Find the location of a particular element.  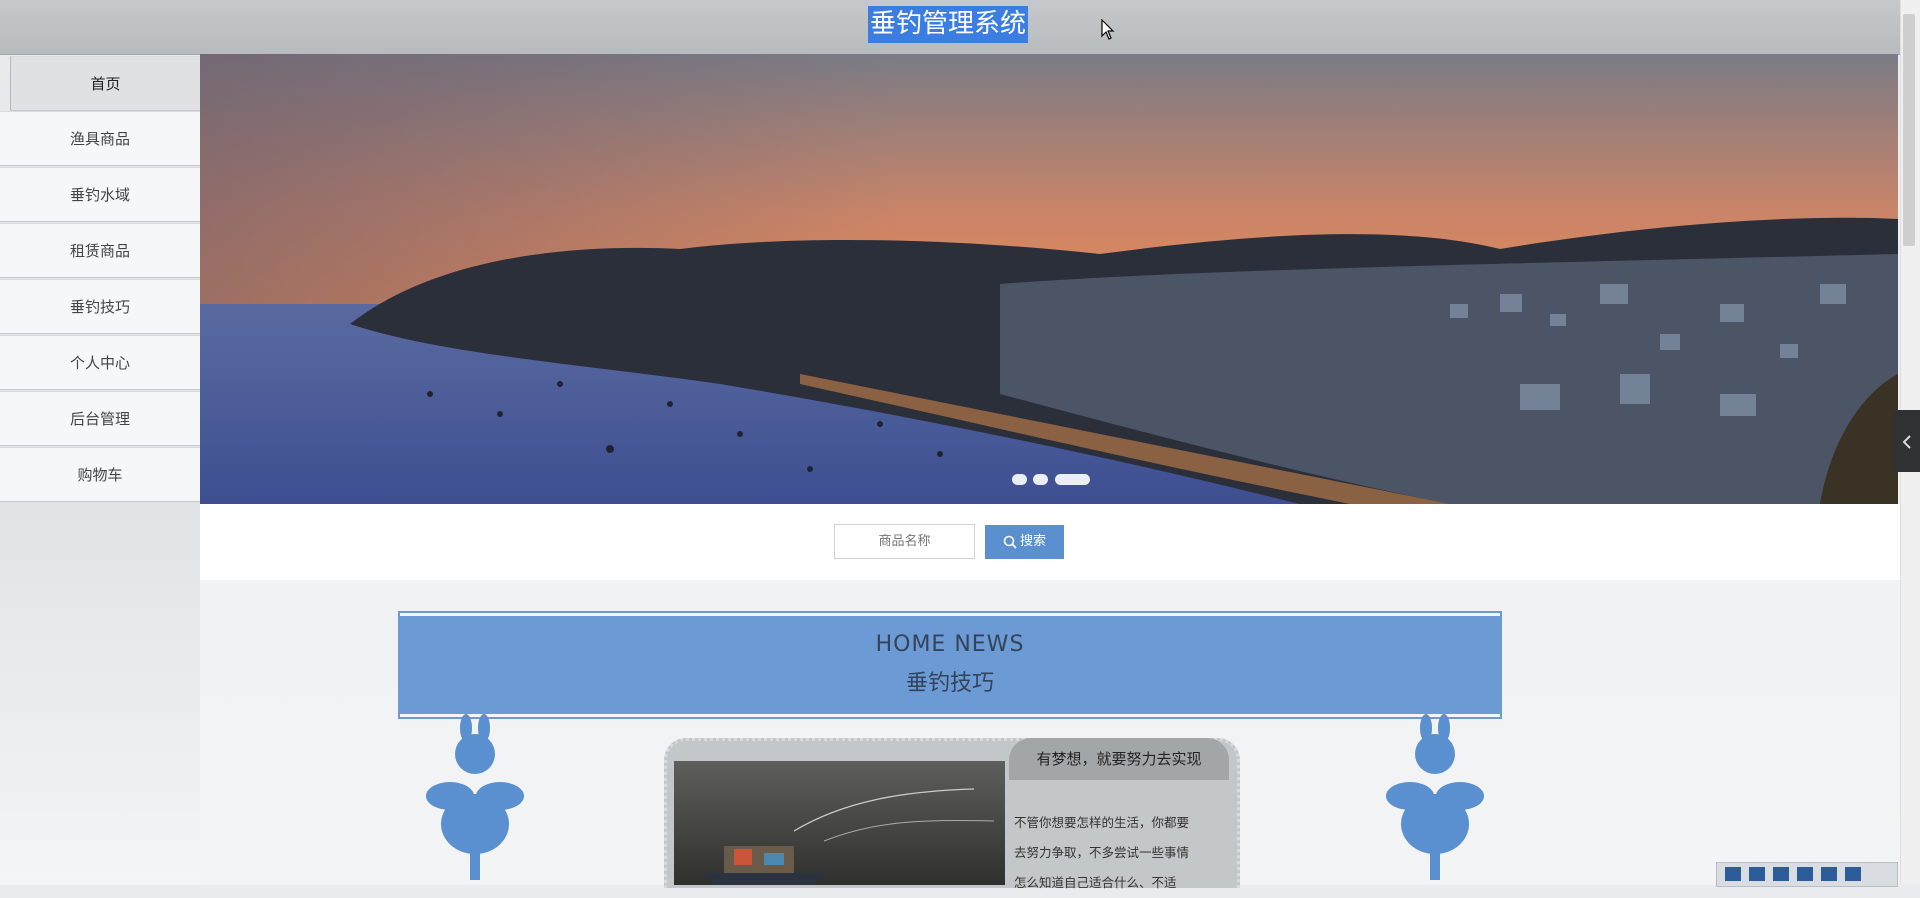

nav-item-personal-center: 个人中心 is located at coordinates (100, 362).